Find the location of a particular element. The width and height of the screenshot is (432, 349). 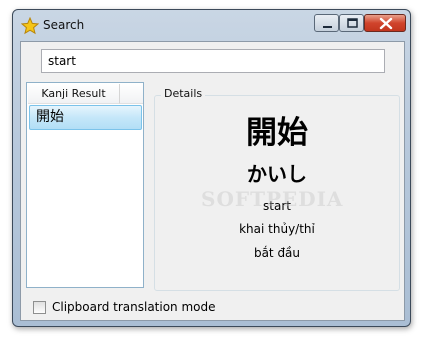

clipboard-mode-checkbox is located at coordinates (39, 307).